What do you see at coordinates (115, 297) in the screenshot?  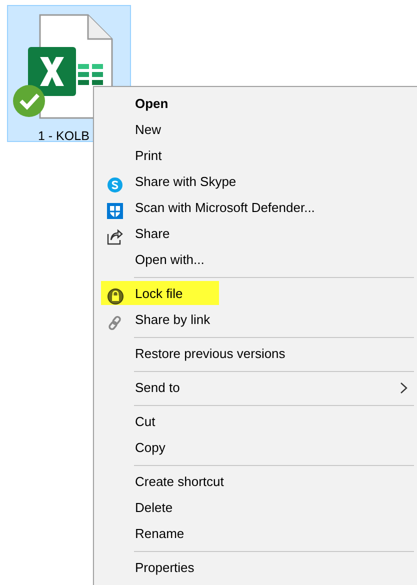 I see `lock-icon` at bounding box center [115, 297].